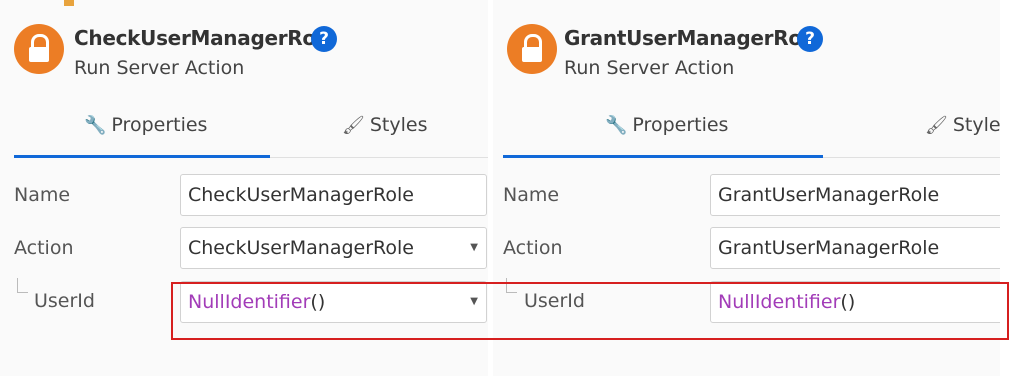 The width and height of the screenshot is (1012, 376). I want to click on name-input: GrantUserManagerRole, so click(855, 195).